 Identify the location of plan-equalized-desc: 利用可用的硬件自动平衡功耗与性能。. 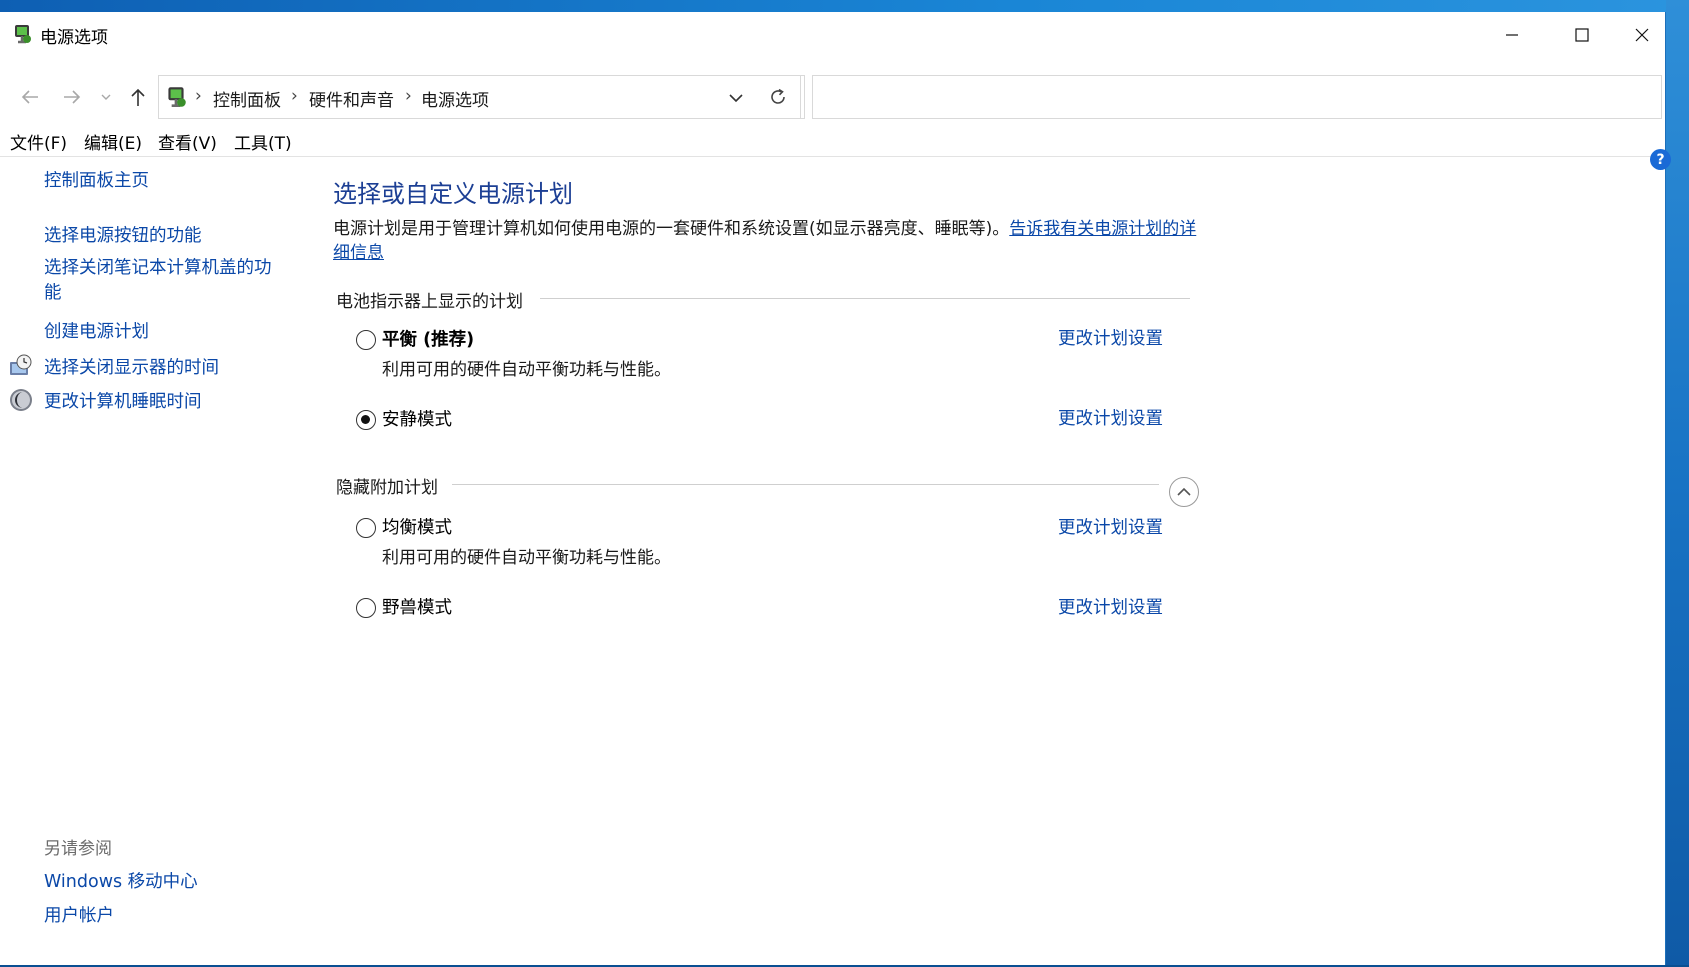
(526, 558).